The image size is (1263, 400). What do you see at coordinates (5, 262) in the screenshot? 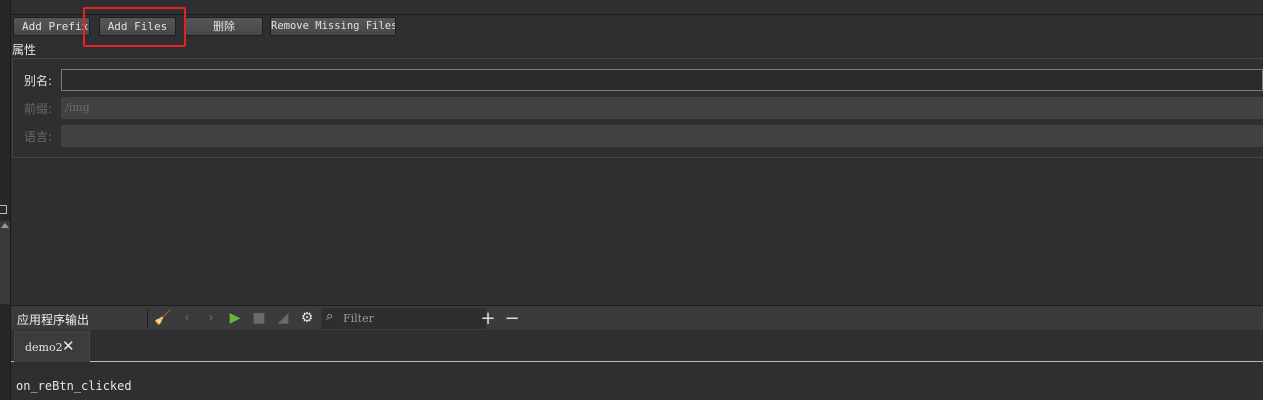
I see `side-scrollbar` at bounding box center [5, 262].